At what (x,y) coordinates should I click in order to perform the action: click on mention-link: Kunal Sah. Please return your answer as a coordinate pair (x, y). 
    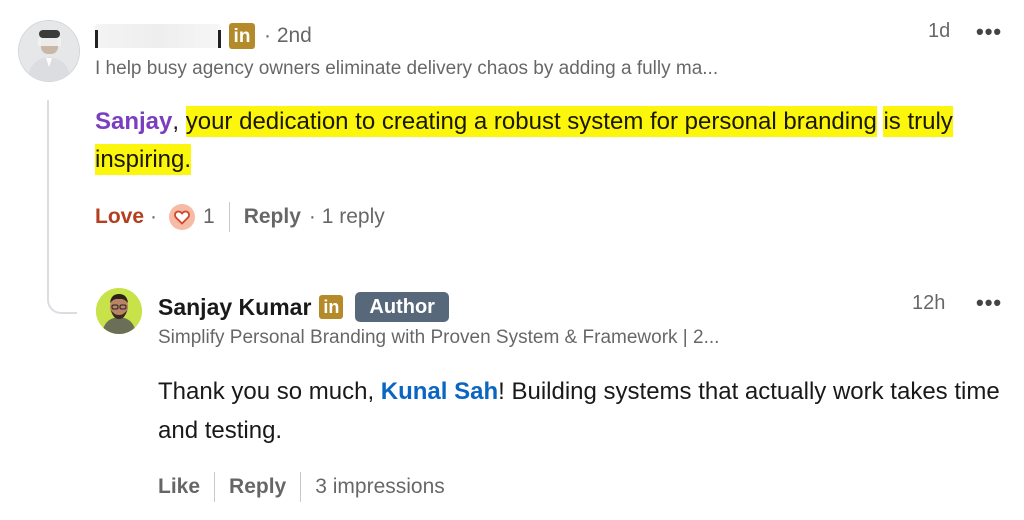
    Looking at the image, I should click on (439, 391).